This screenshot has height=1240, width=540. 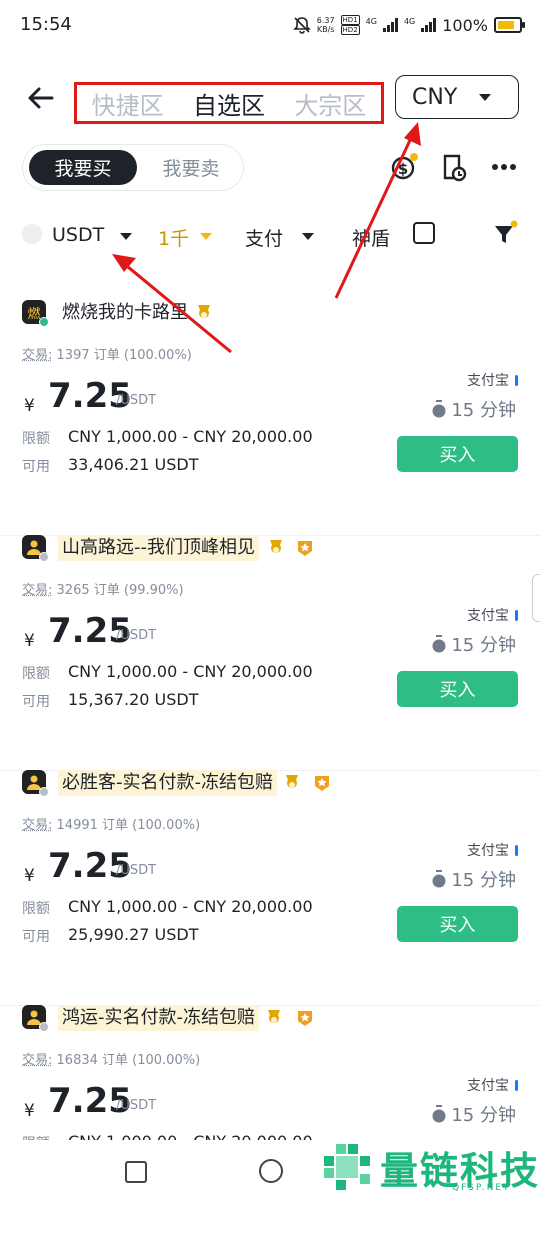 What do you see at coordinates (103, 588) in the screenshot?
I see `trade-stats: 交易: 3265 订单 (99.90%)` at bounding box center [103, 588].